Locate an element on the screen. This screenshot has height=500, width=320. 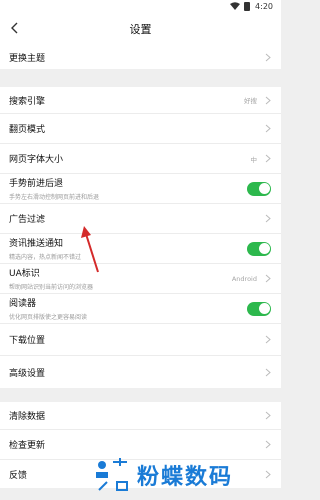
search-engine-row: 搜索引擎 好搜 is located at coordinates (140, 100).